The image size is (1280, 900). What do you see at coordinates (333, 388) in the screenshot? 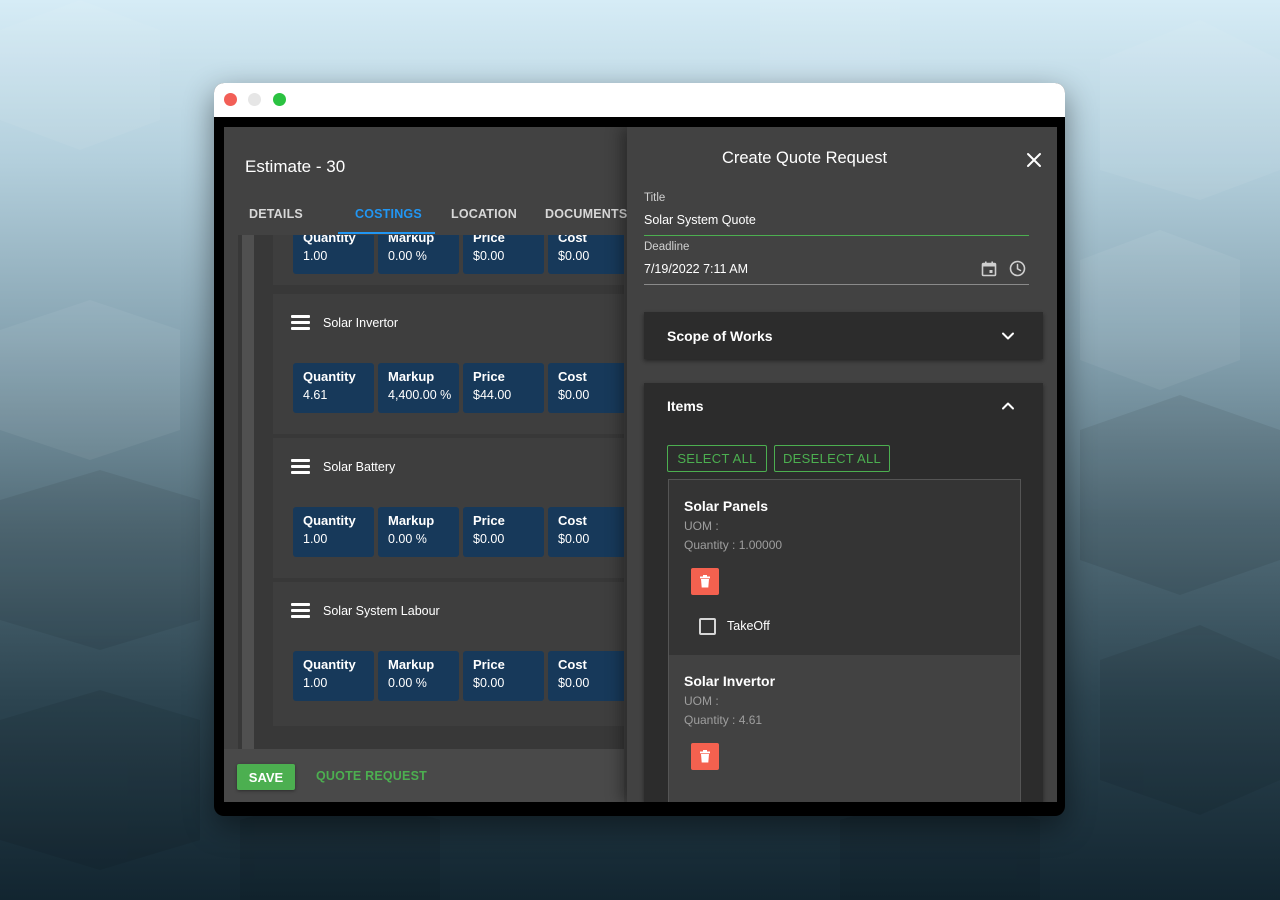
I see `quantity-card: Quantity 4.61` at bounding box center [333, 388].